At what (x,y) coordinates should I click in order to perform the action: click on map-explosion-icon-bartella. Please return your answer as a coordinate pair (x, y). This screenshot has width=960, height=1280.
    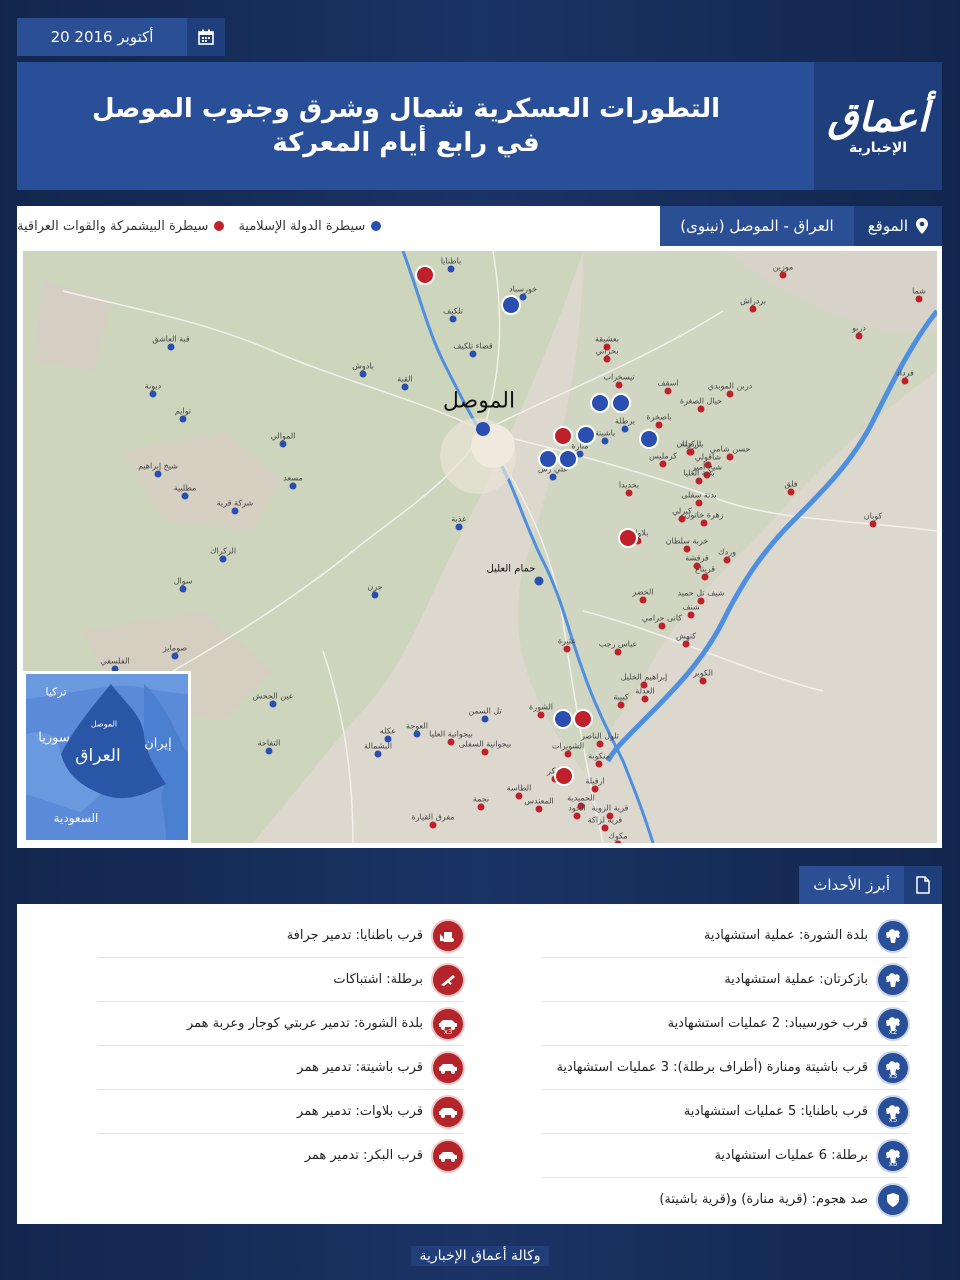
    Looking at the image, I should click on (621, 403).